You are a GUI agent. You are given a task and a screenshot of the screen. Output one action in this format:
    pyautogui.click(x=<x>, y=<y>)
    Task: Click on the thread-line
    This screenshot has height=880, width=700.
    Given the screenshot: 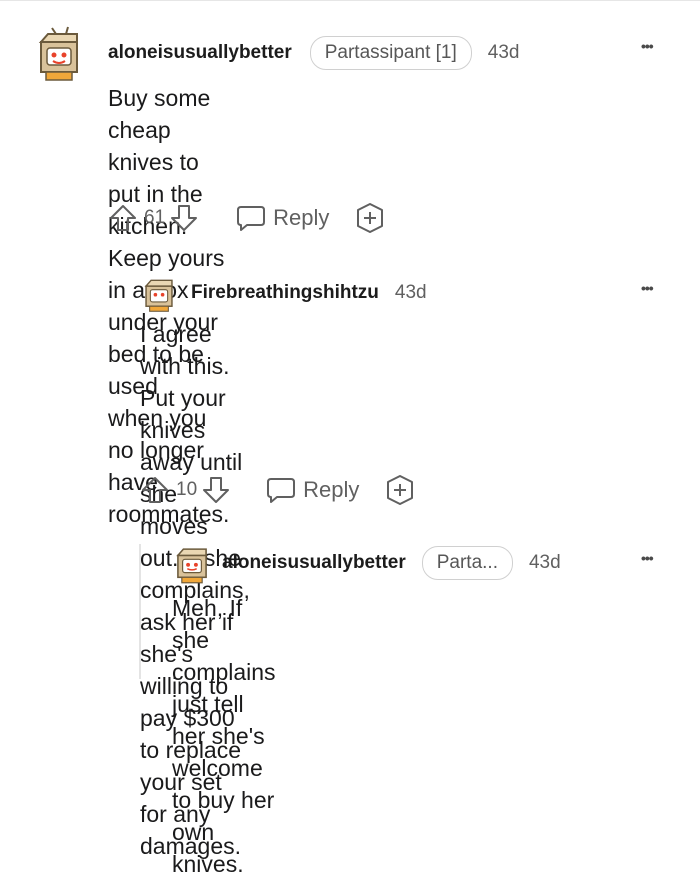 What is the action you would take?
    pyautogui.click(x=140, y=611)
    